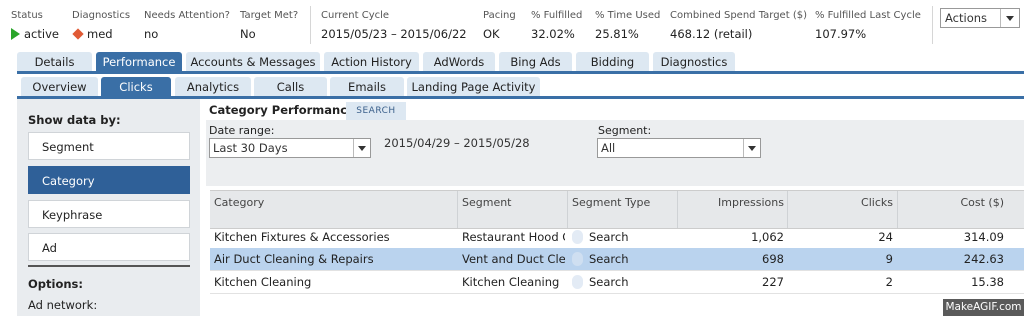  Describe the element at coordinates (187, 15) in the screenshot. I see `needs-attention-label: Needs Attention?` at that location.